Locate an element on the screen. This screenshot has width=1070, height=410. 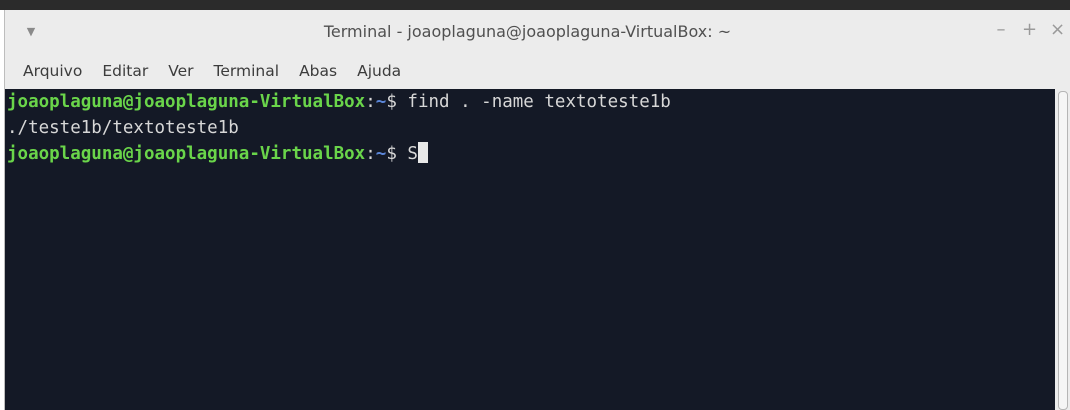
command-text: find . -name textoteste1b is located at coordinates (539, 102).